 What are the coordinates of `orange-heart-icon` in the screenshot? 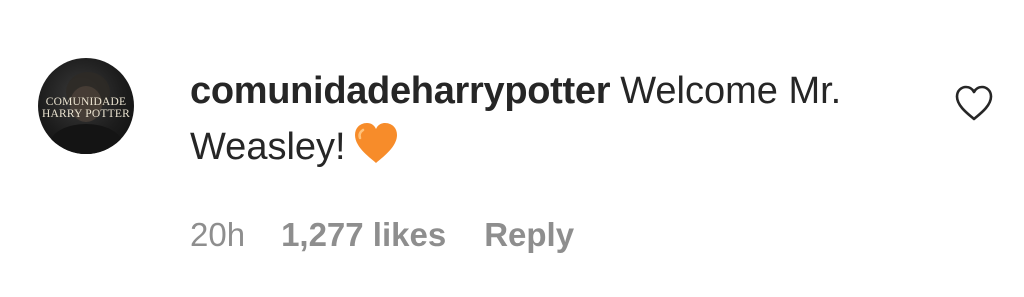 It's located at (375, 143).